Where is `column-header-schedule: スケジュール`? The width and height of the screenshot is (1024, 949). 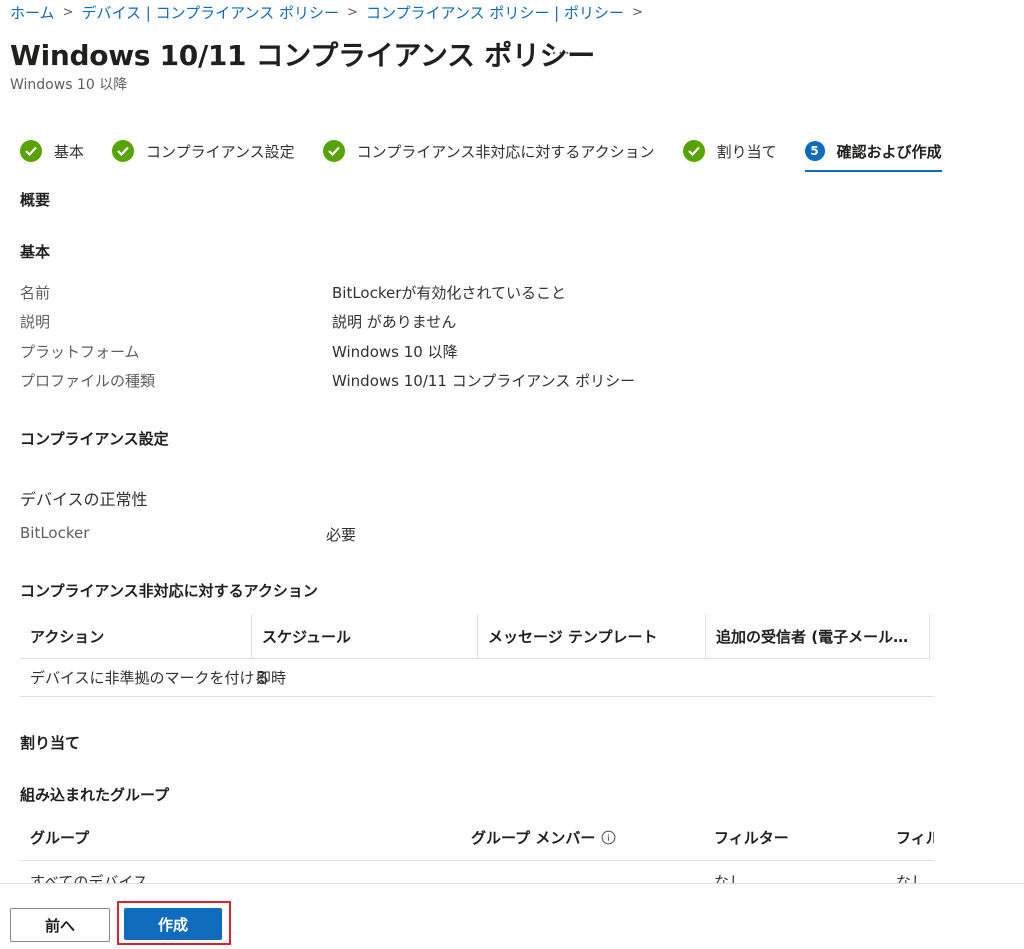 column-header-schedule: スケジュール is located at coordinates (365, 636).